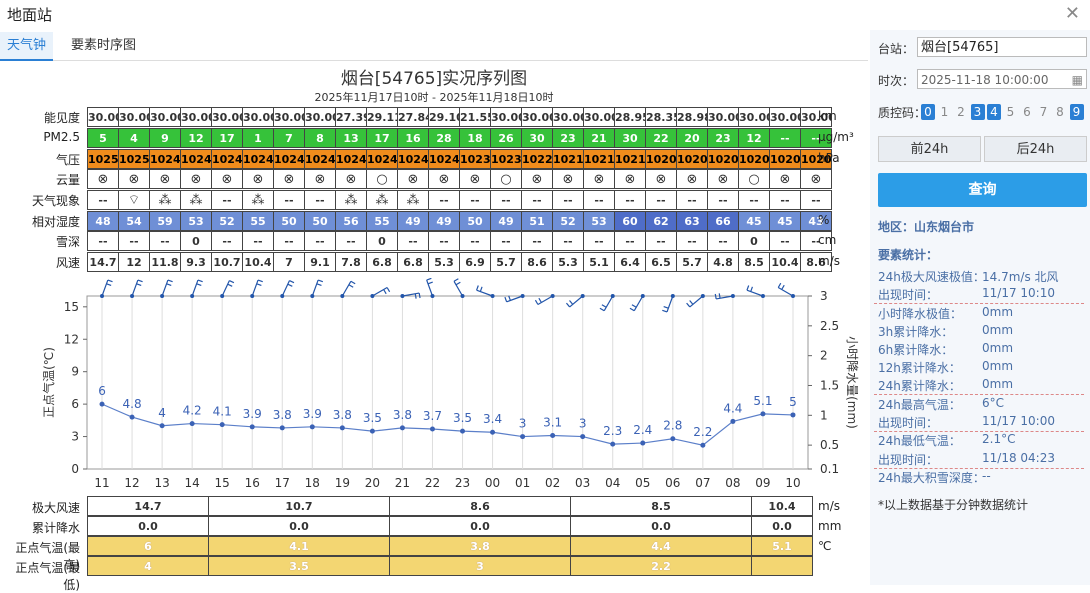 The width and height of the screenshot is (1090, 593). Describe the element at coordinates (1027, 112) in the screenshot. I see `qc-code-6: 6` at that location.